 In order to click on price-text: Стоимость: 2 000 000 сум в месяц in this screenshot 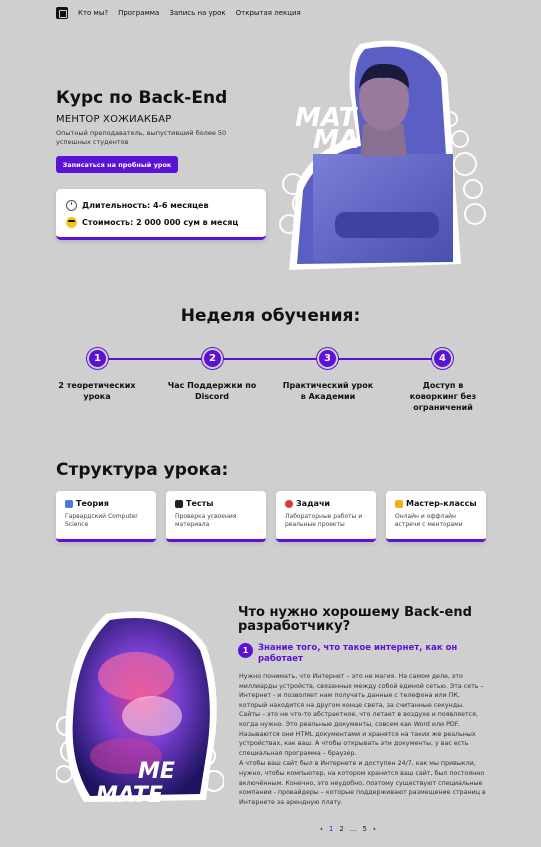, I will do `click(160, 222)`.